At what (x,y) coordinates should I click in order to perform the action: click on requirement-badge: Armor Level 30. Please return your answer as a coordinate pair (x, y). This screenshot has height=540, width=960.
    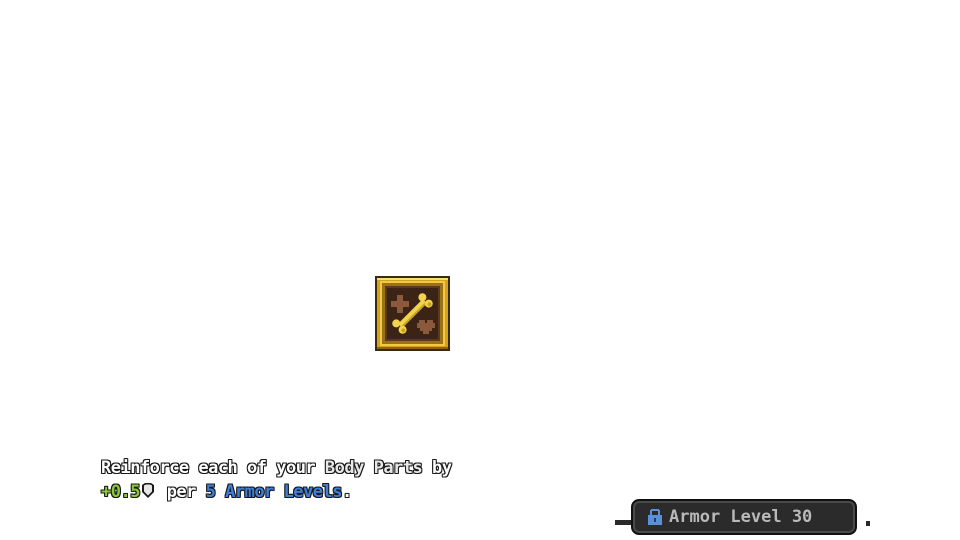
    Looking at the image, I should click on (744, 517).